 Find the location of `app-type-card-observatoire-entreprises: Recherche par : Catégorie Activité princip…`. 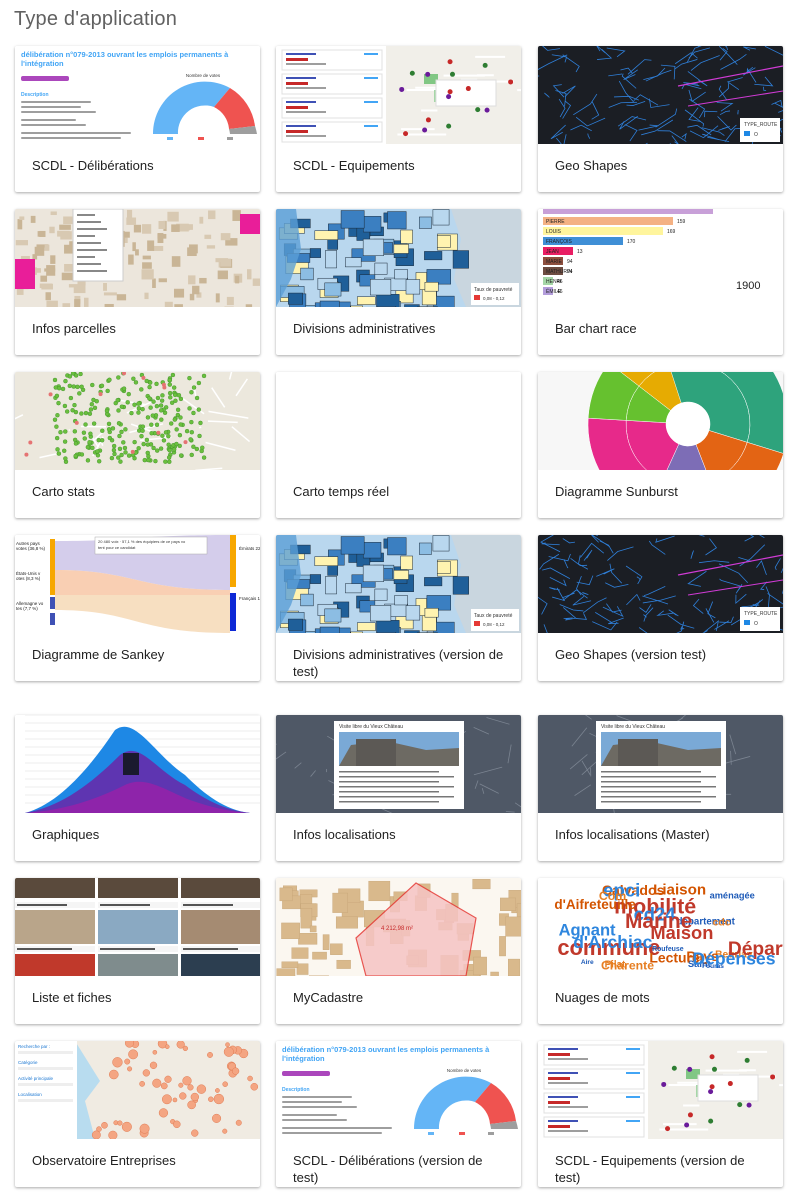

app-type-card-observatoire-entreprises: Recherche par : Catégorie Activité princip… is located at coordinates (137, 1114).